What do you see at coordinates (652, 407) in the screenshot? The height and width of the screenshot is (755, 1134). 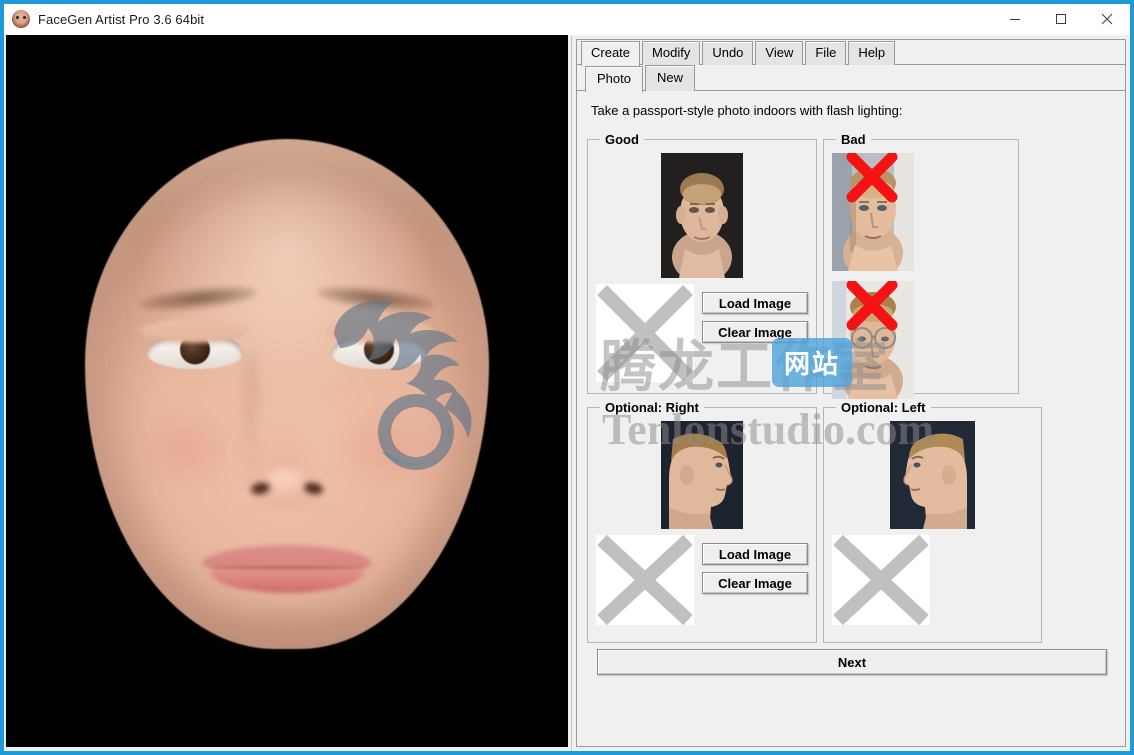 I see `optional-right-legend: Optional: Right` at bounding box center [652, 407].